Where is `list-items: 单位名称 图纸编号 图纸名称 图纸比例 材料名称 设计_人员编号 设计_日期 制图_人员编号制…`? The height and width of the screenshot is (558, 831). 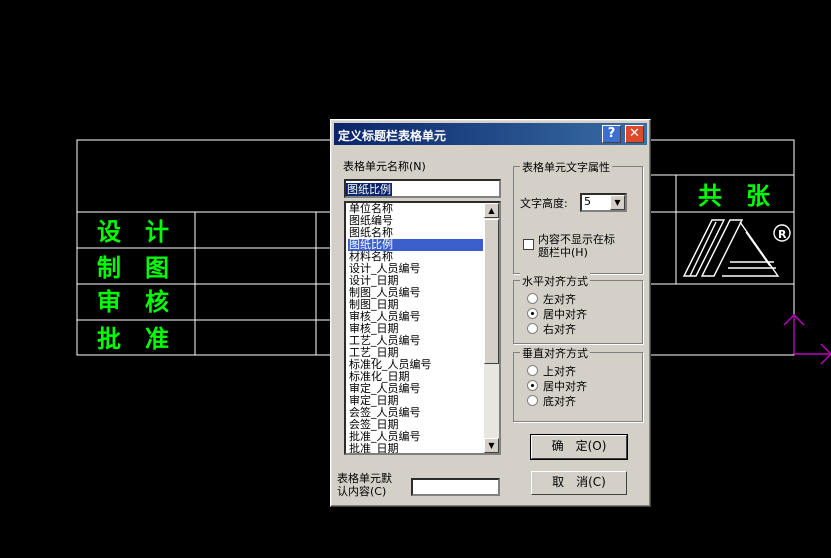
list-items: 单位名称 图纸编号 图纸名称 图纸比例 材料名称 设计_人员编号 设计_日期 制图_人员编号制… is located at coordinates (415, 328).